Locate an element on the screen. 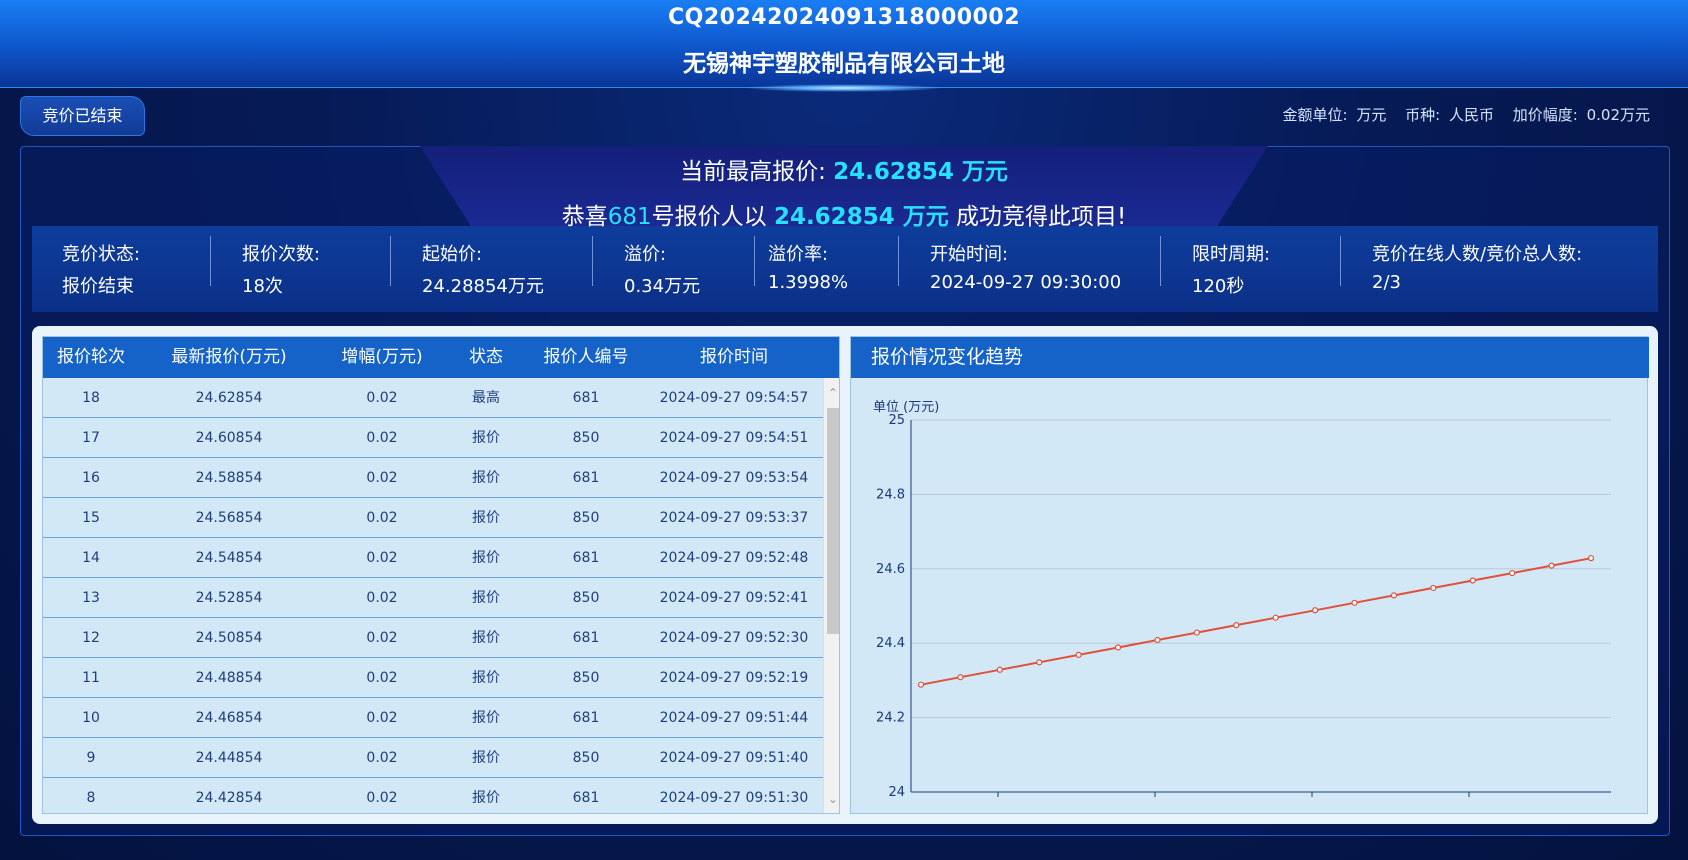  table-row: 9 24.44854 0.02 报价 850 2024-09-27 09:51:40 is located at coordinates (433, 758).